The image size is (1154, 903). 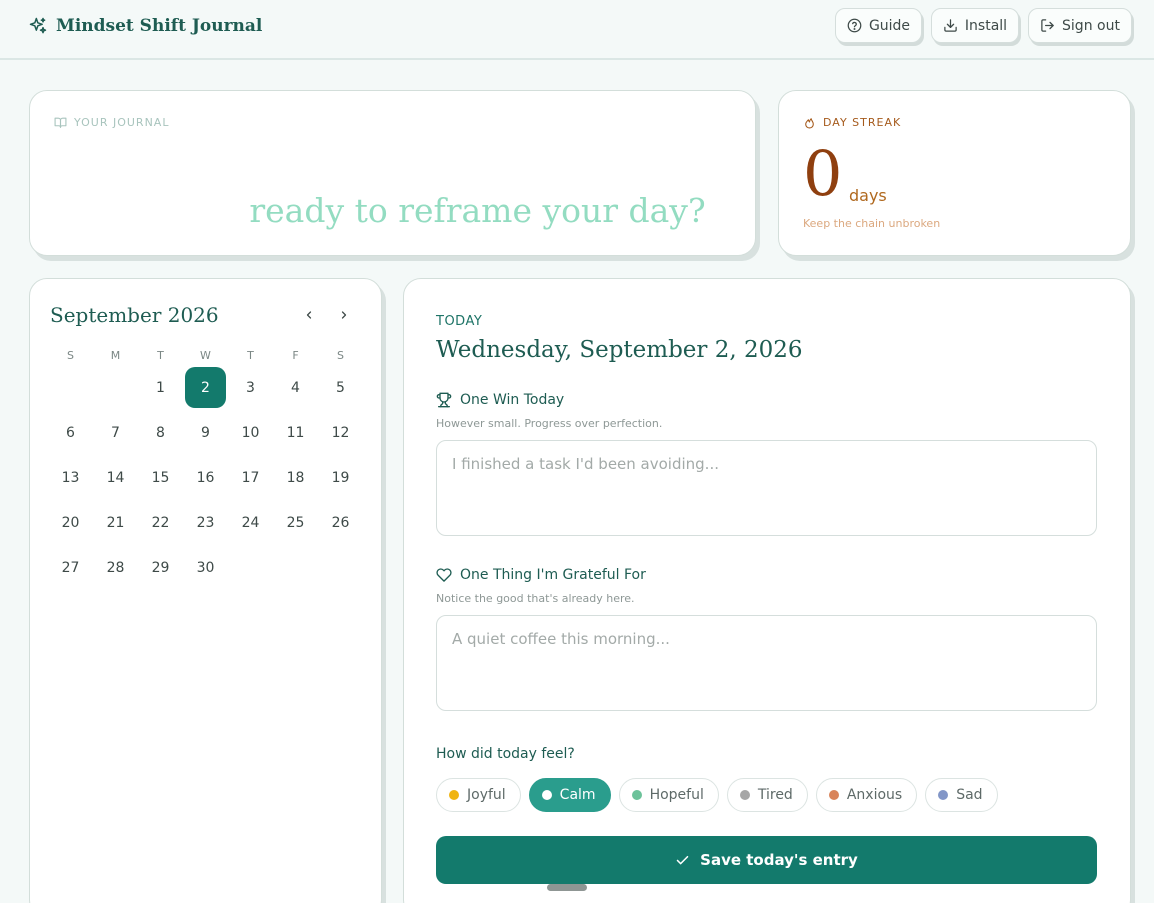 I want to click on chevron-left-icon, so click(x=309, y=315).